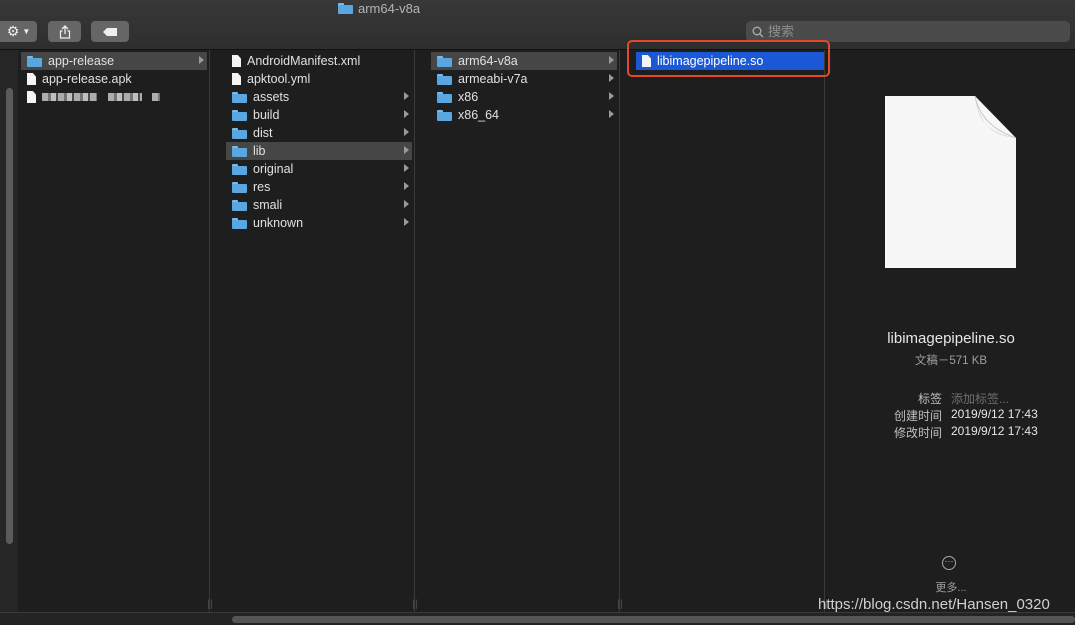 Image resolution: width=1075 pixels, height=625 pixels. Describe the element at coordinates (479, 115) in the screenshot. I see `item-label: x86_64` at that location.